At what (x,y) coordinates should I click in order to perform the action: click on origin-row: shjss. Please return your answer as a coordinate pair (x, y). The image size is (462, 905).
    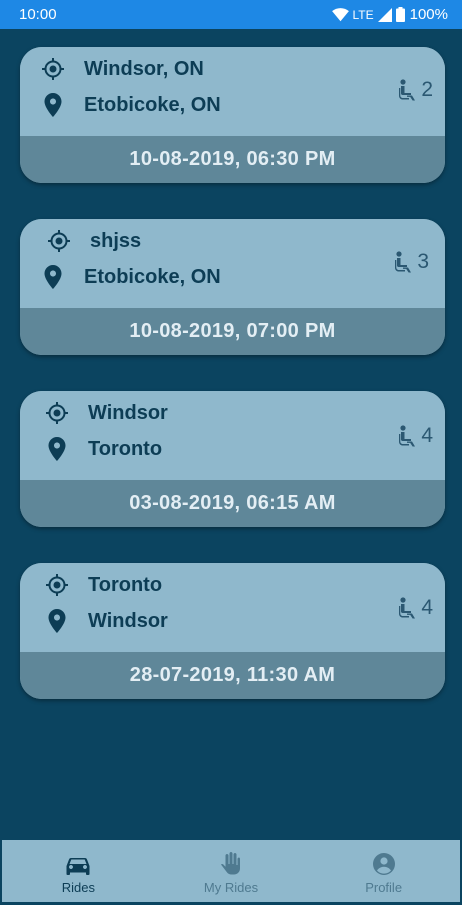
    Looking at the image, I should click on (93, 241).